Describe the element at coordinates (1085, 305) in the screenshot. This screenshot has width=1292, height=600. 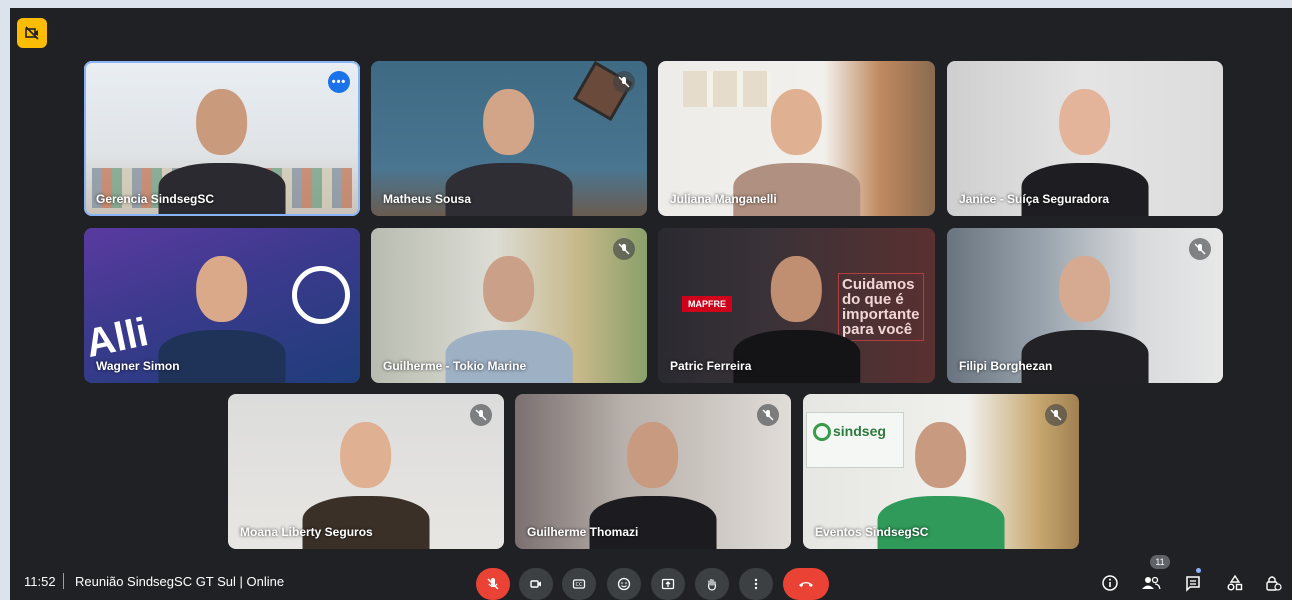
I see `participant-tile: Filipi Borghezan` at that location.